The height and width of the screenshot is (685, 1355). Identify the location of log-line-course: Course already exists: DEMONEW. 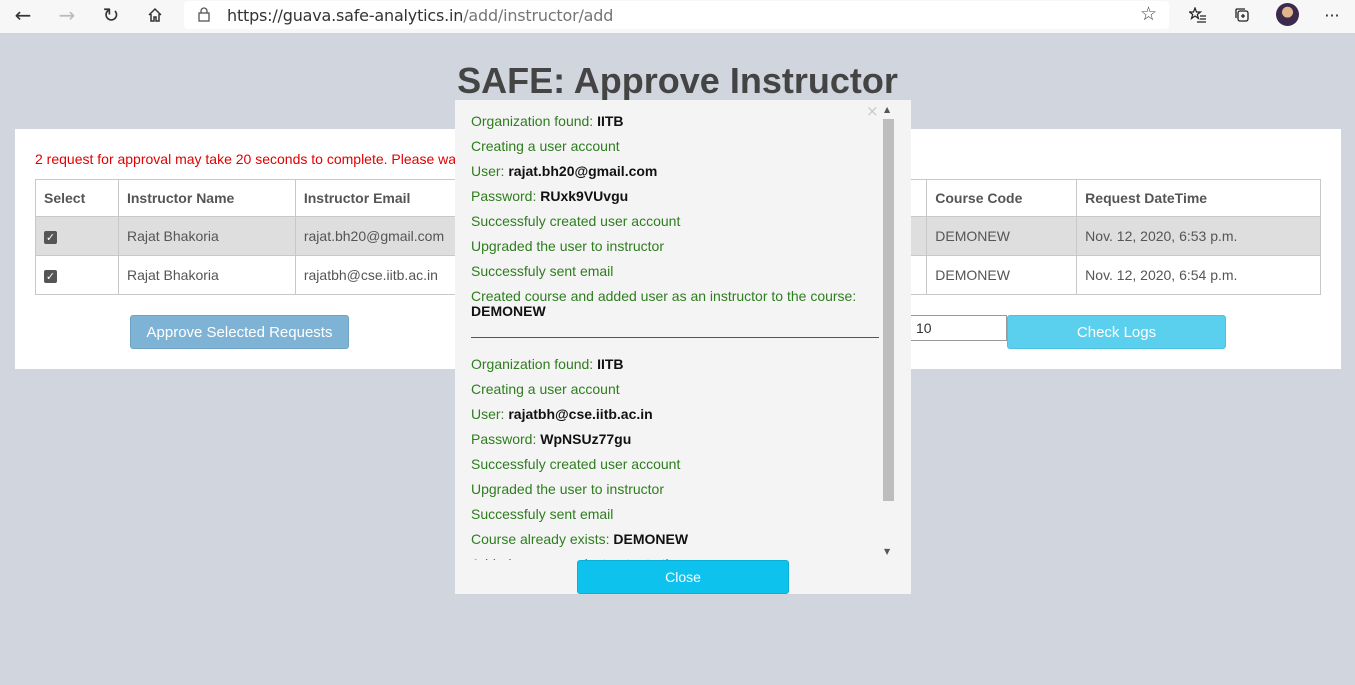
(580, 539).